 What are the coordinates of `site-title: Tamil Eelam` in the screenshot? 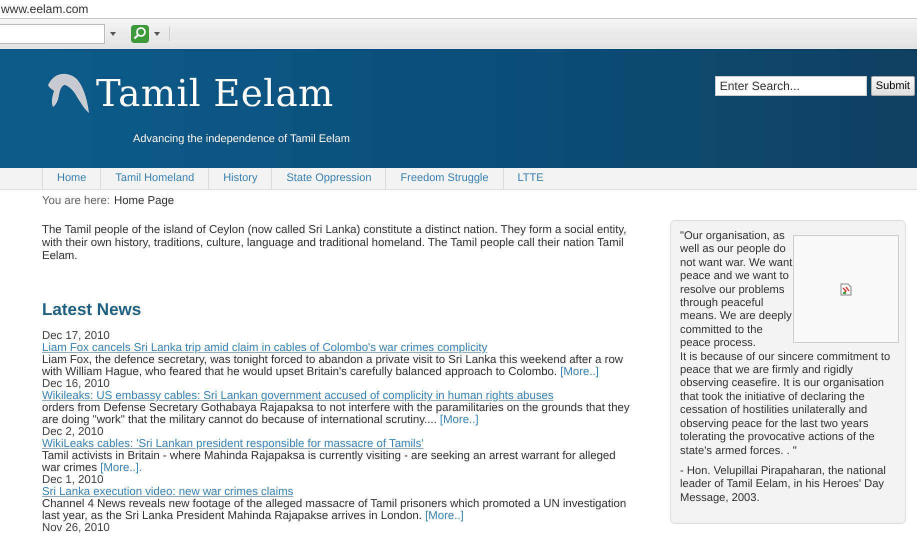 It's located at (215, 93).